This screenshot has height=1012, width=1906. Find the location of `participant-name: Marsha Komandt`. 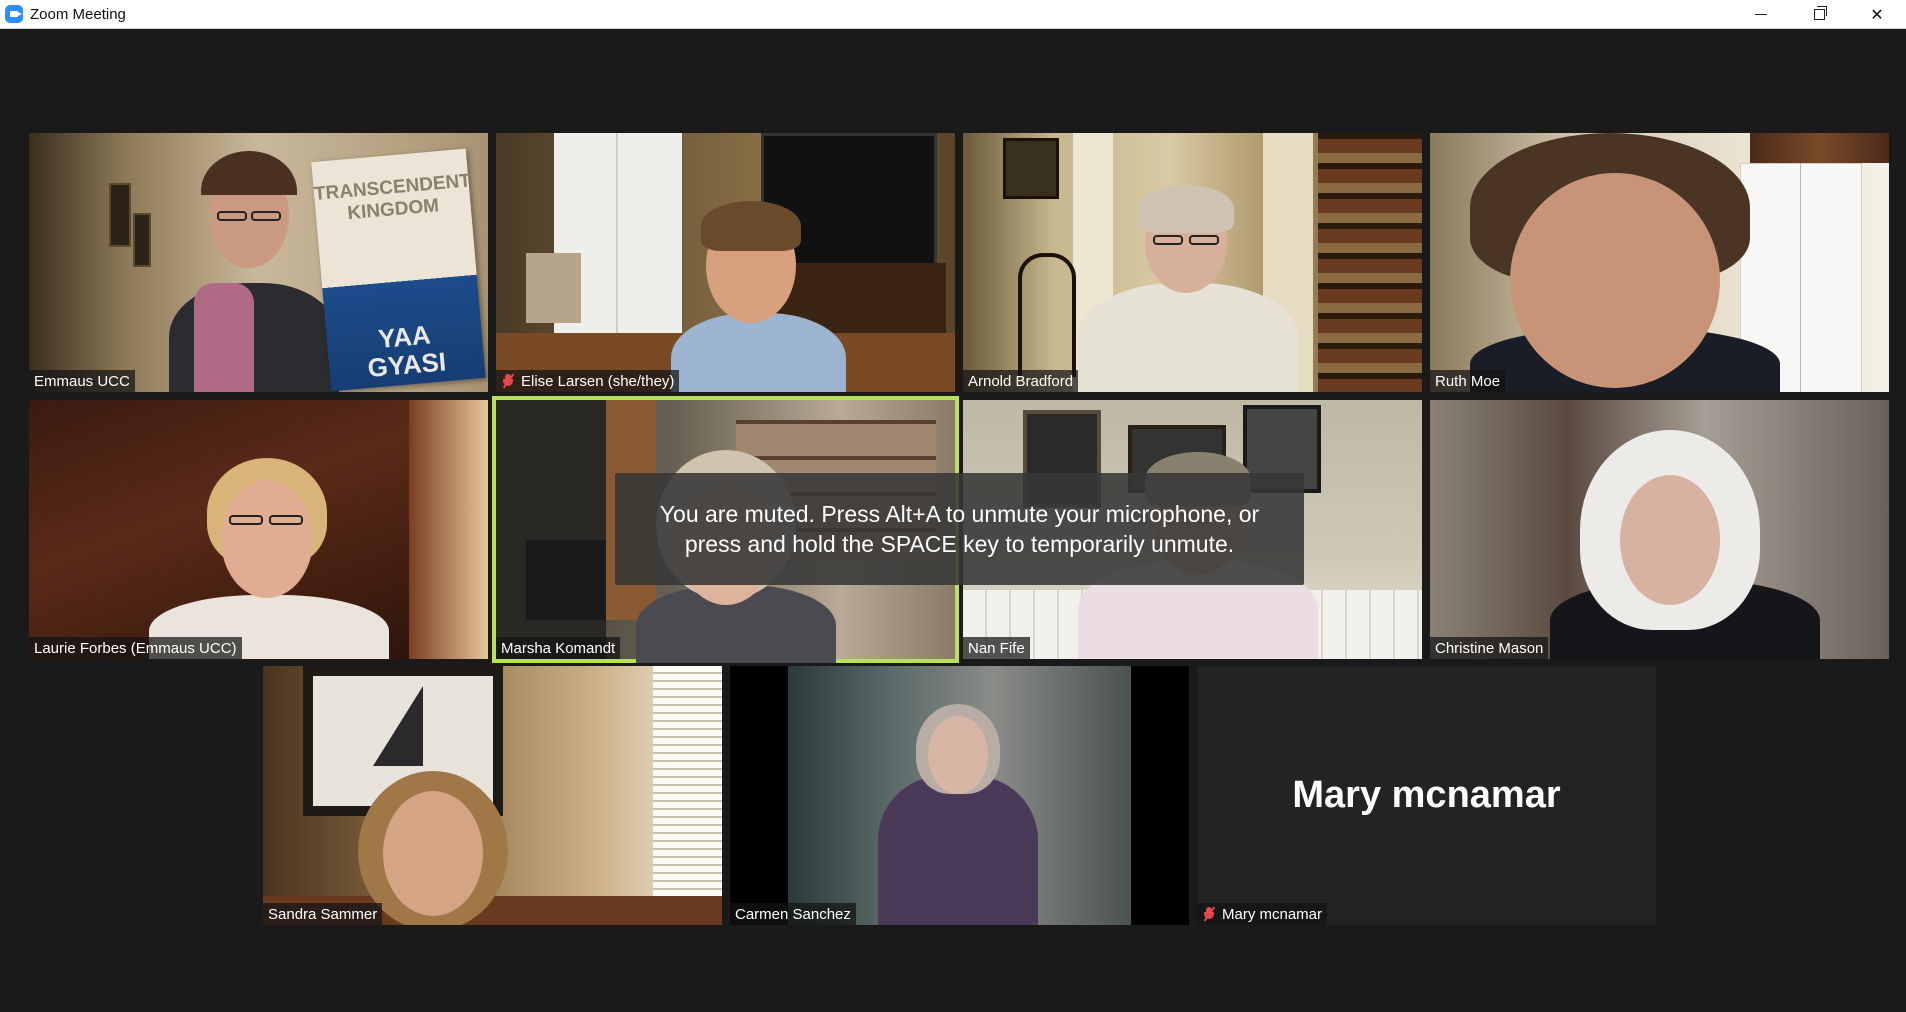

participant-name: Marsha Komandt is located at coordinates (558, 648).